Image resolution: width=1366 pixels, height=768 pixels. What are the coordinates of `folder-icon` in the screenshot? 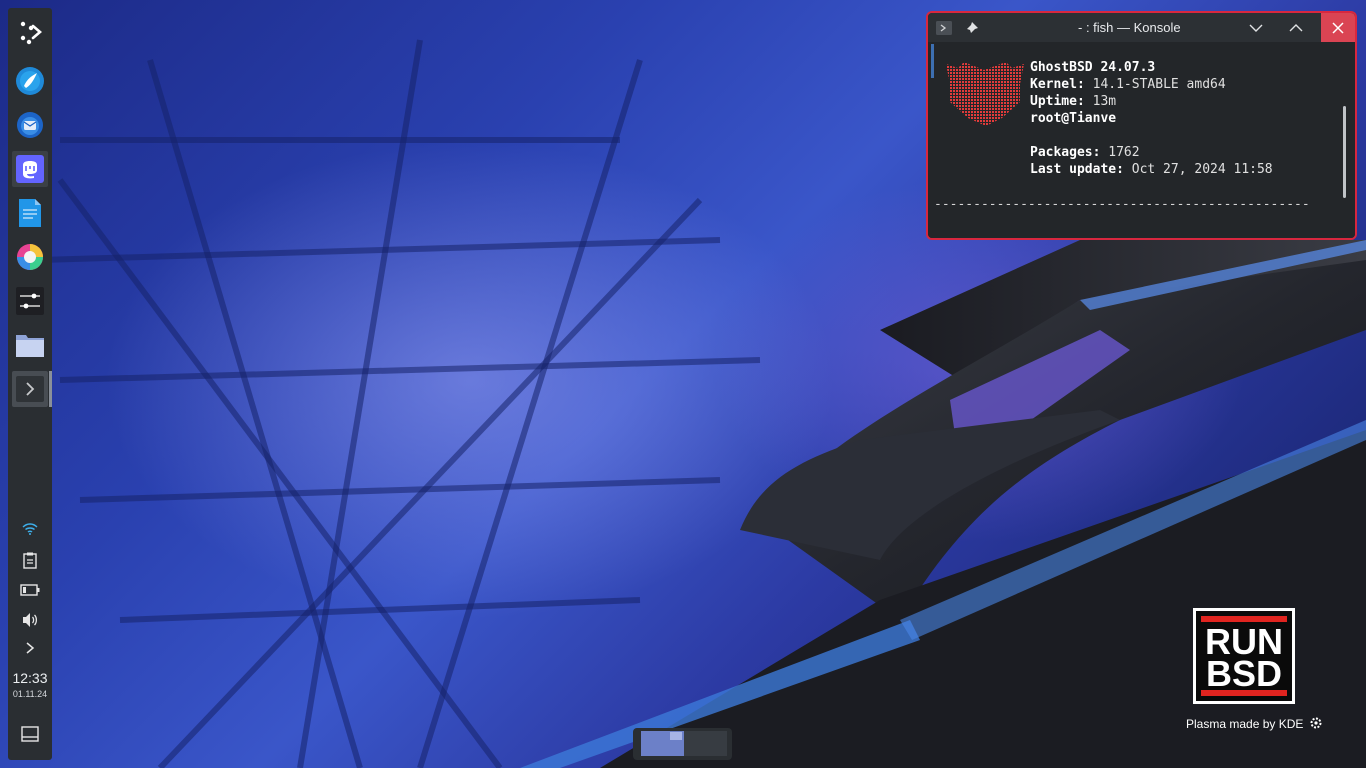 It's located at (30, 346).